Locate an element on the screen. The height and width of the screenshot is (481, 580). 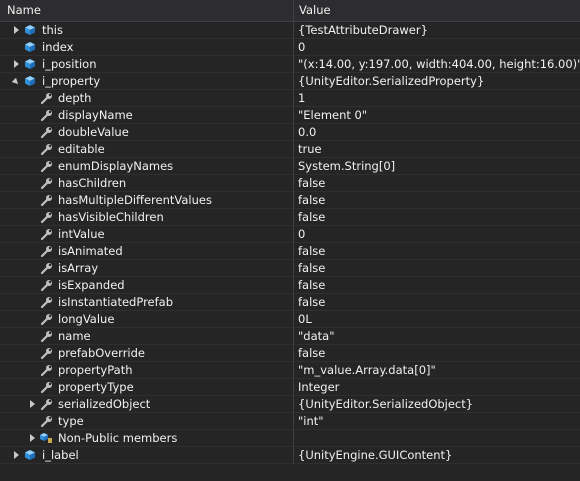
variable-value: "int" is located at coordinates (437, 421).